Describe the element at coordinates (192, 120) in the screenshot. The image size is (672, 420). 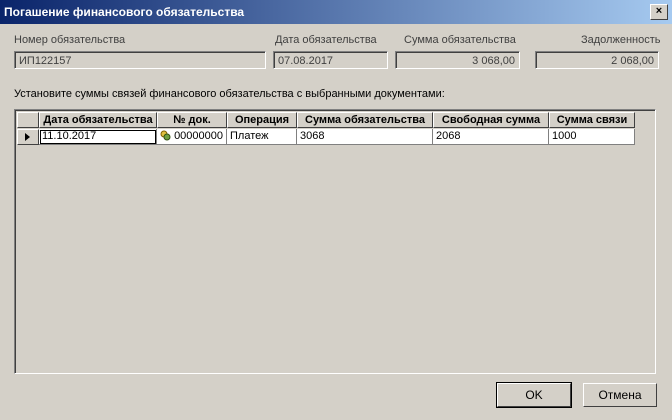
I see `column-header-doc-number: № док.` at that location.